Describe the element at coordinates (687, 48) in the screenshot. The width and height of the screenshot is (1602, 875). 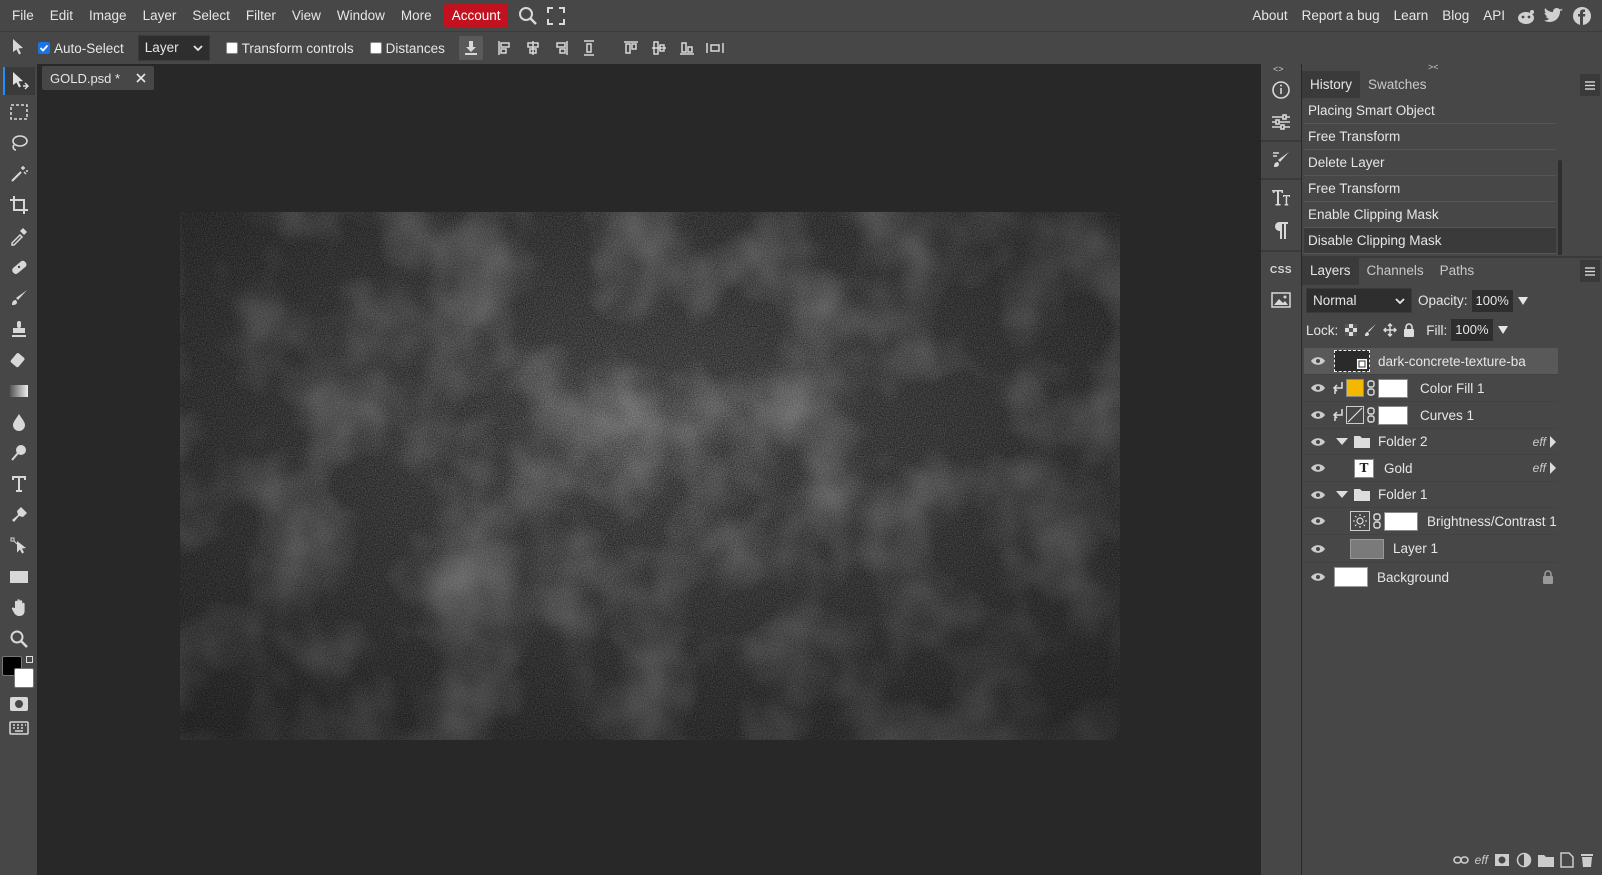
I see `align-bottom-icon` at that location.